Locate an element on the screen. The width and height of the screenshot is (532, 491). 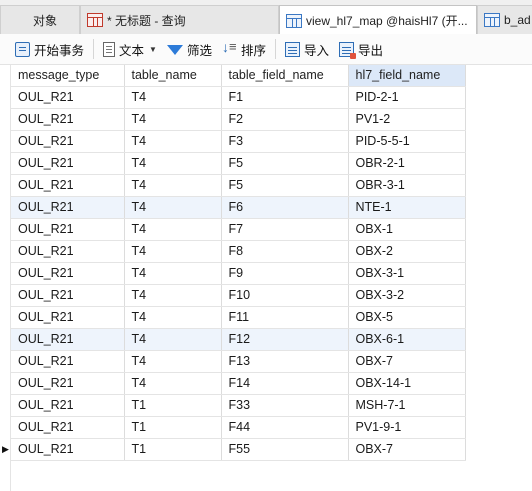
table-row: OUL_R21 T1 F33 MSH-7-1 is located at coordinates (238, 405).